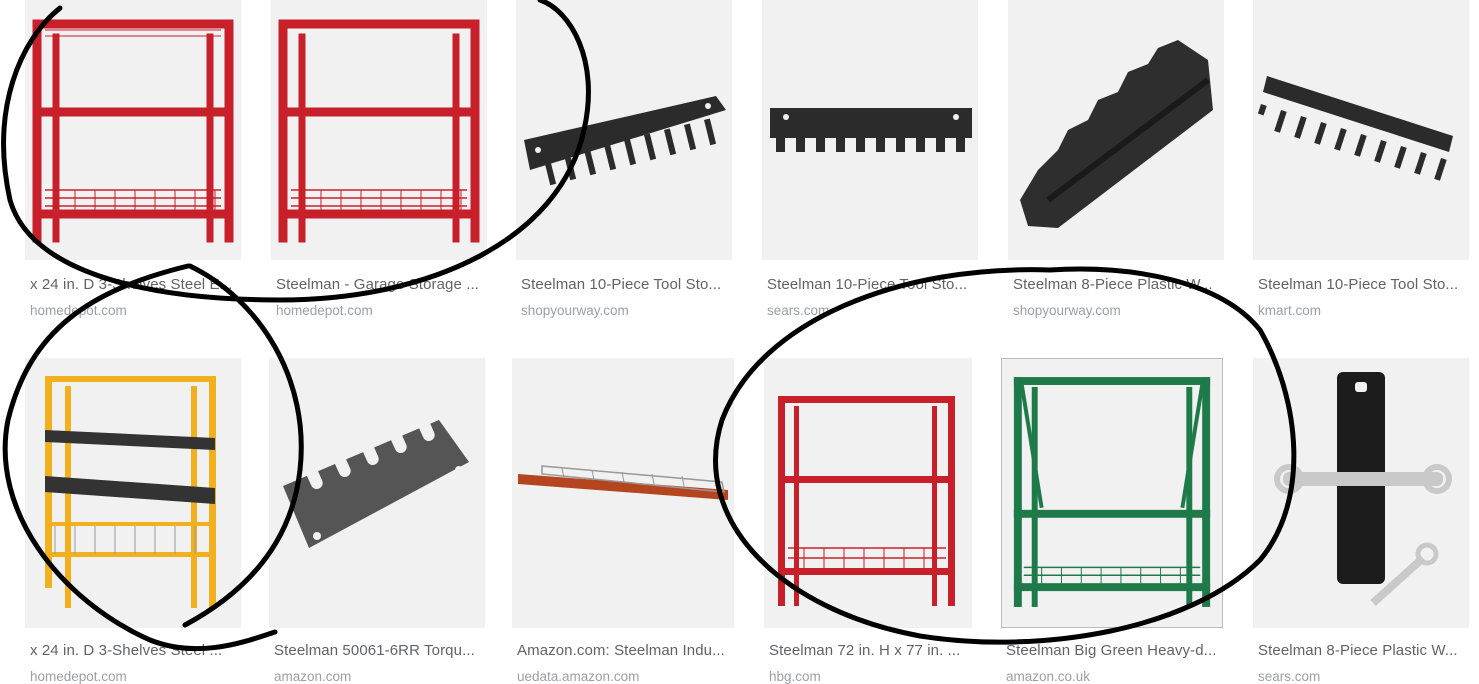 This screenshot has width=1479, height=684. Describe the element at coordinates (377, 493) in the screenshot. I see `torque-wrench-rack-image` at that location.